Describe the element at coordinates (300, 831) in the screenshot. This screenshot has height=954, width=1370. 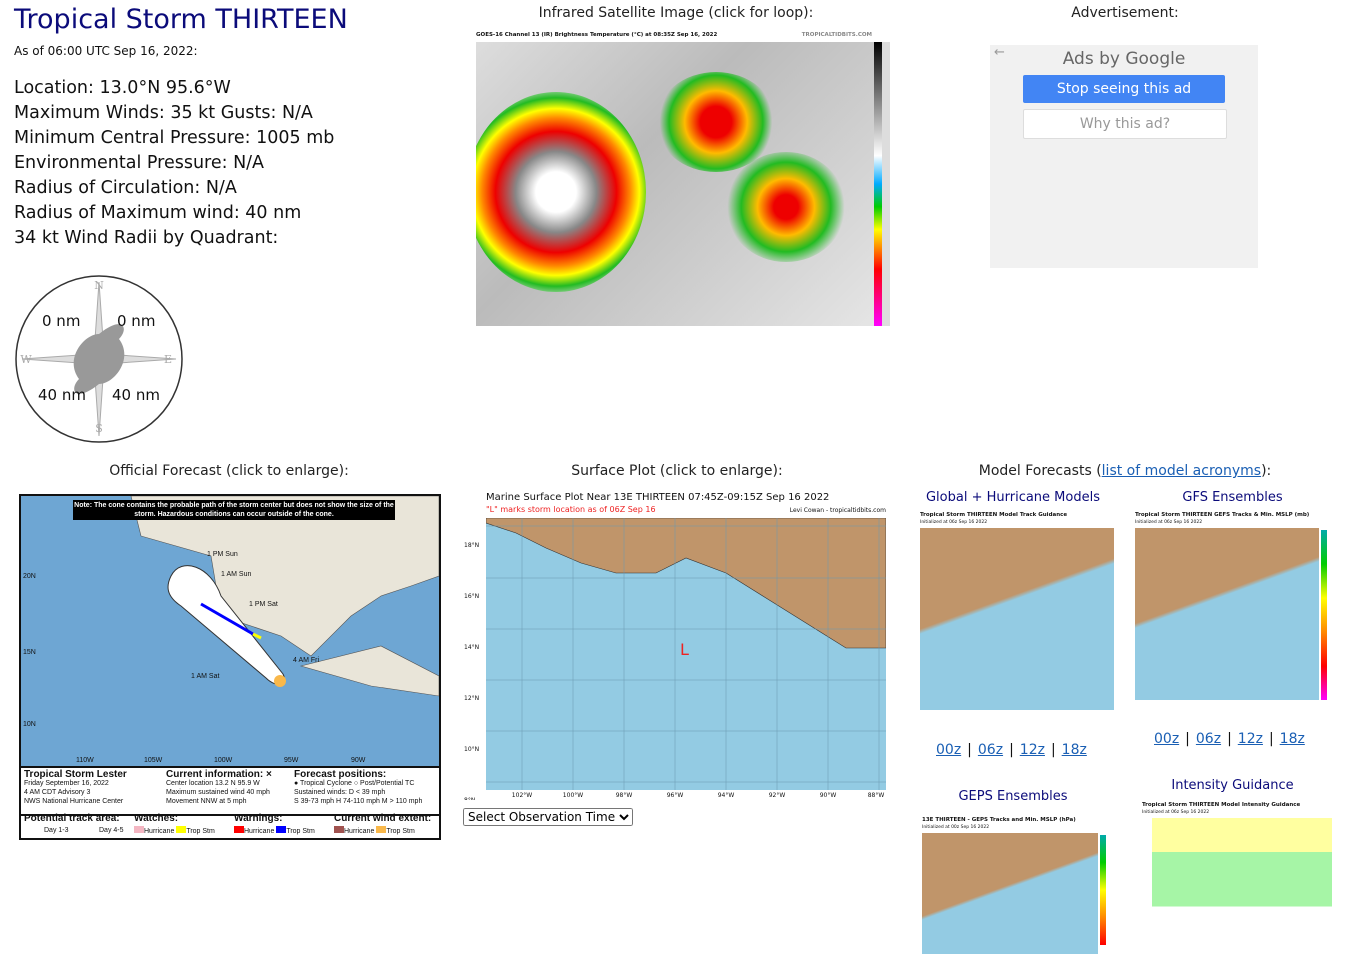
I see `warning-tropstm: Trop Stm` at that location.